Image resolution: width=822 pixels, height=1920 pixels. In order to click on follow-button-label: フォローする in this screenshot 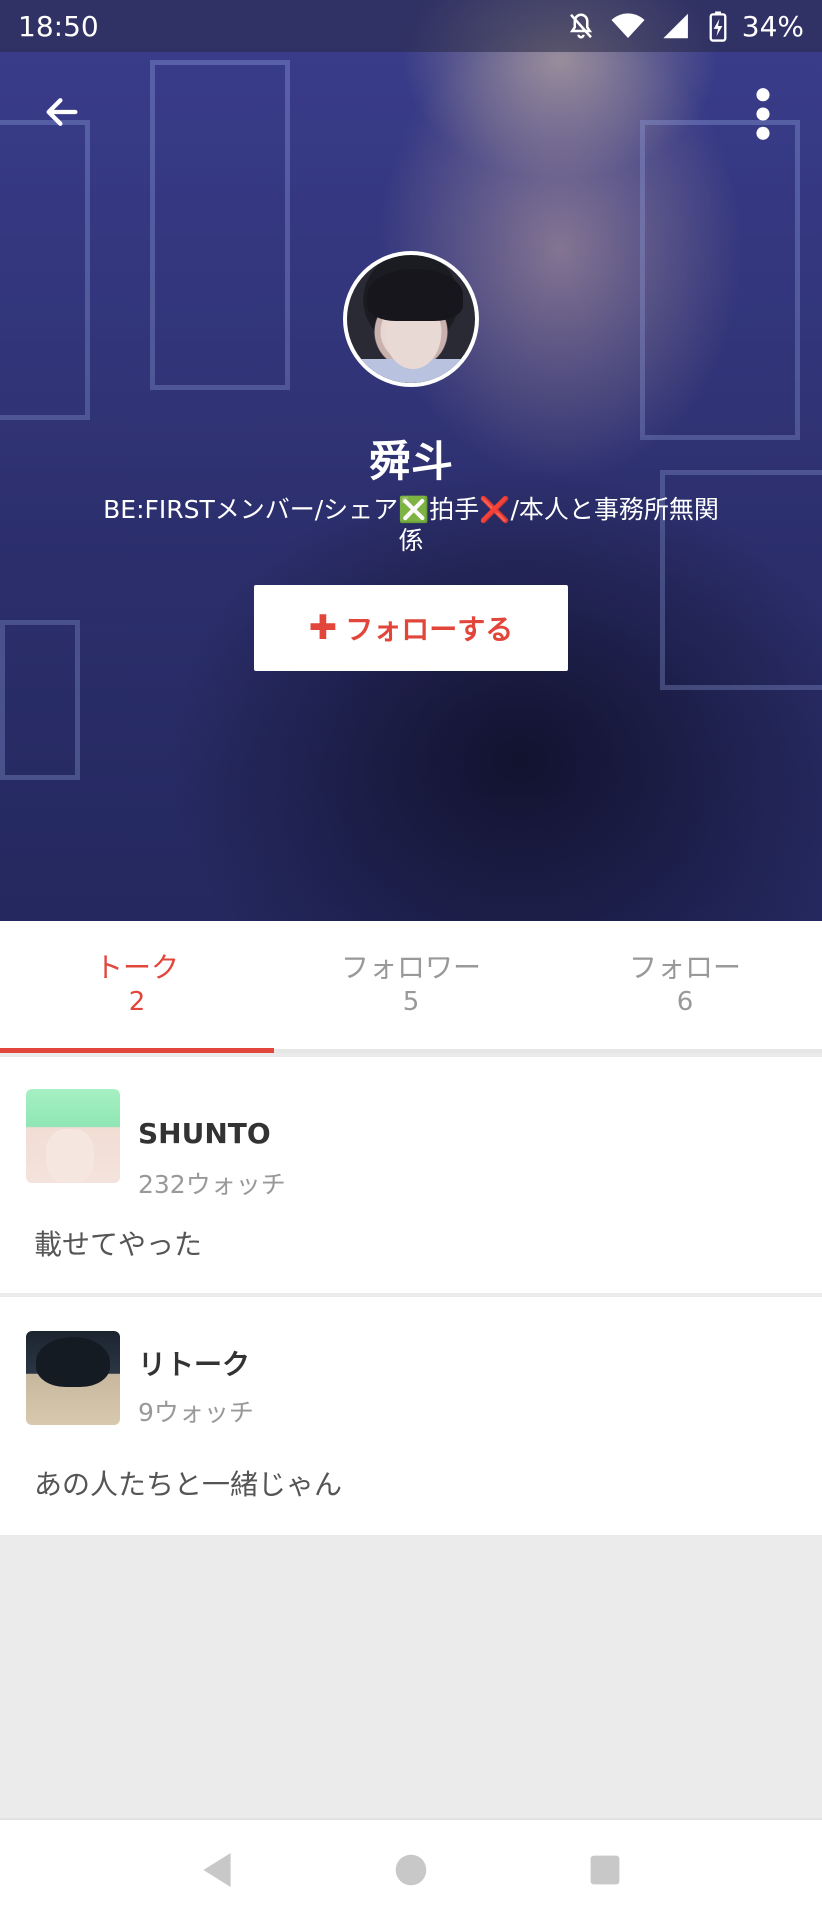, I will do `click(429, 629)`.